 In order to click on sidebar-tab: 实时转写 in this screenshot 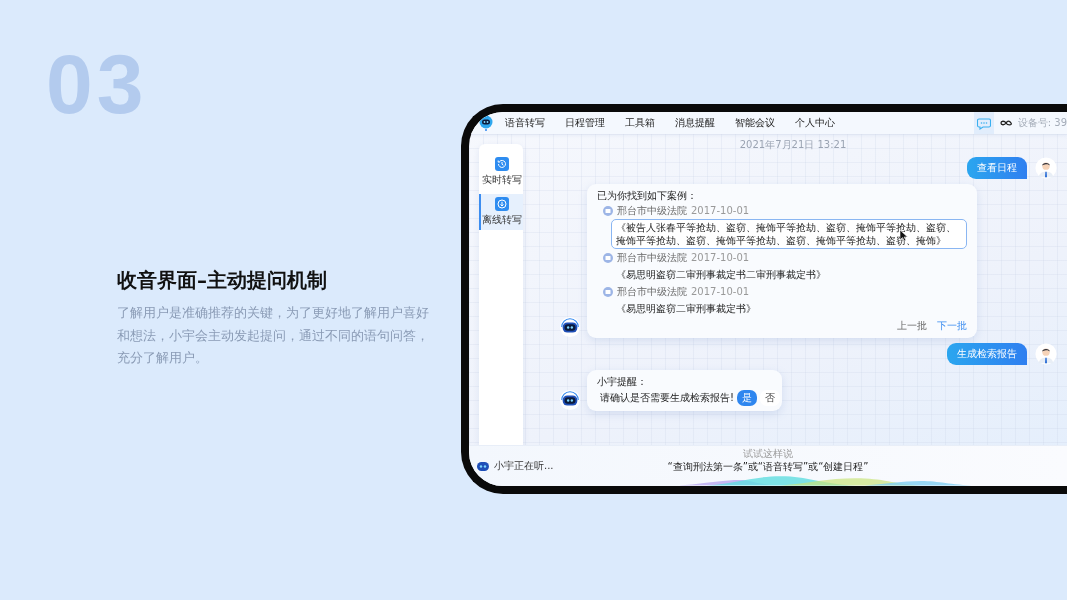, I will do `click(501, 172)`.